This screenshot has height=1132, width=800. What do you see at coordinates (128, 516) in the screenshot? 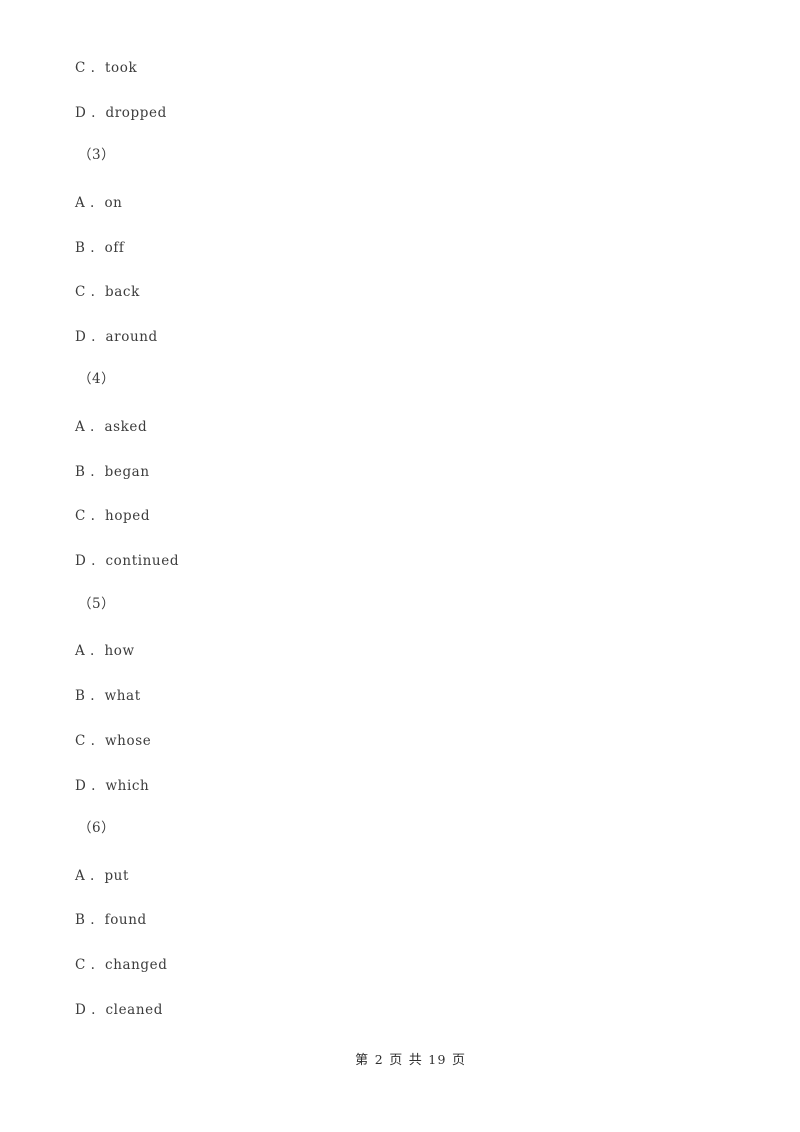
I see `option-text: hoped` at bounding box center [128, 516].